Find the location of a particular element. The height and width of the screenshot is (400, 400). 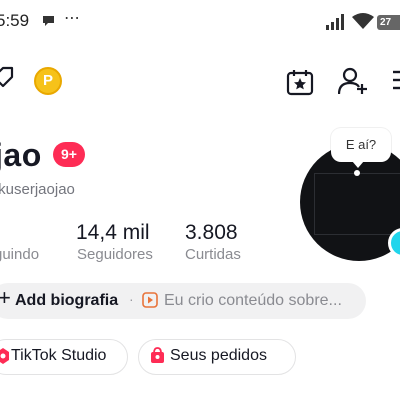

profile-display-name: jao is located at coordinates (21, 155).